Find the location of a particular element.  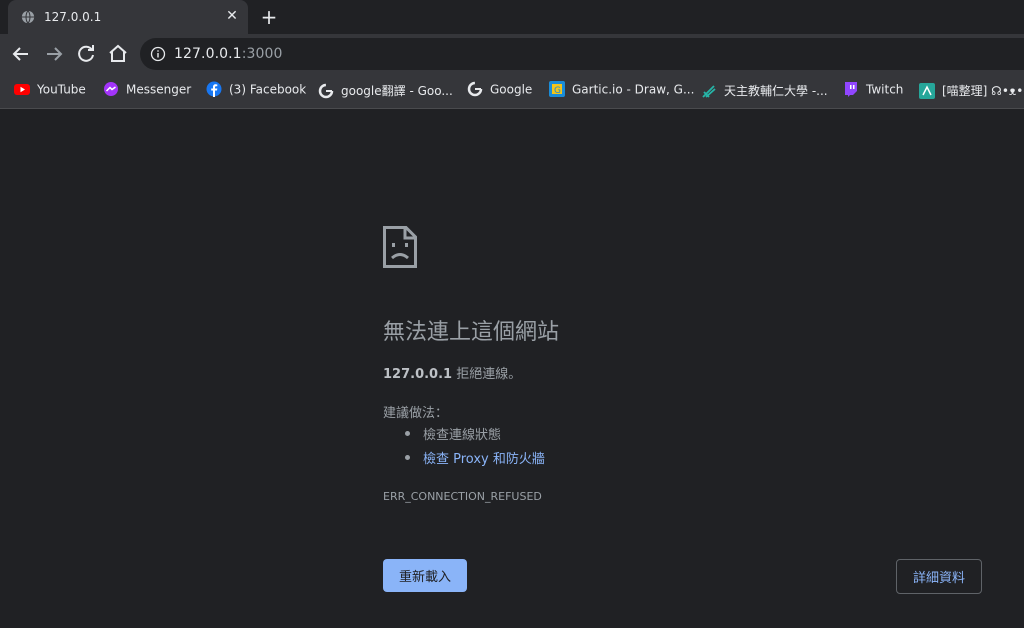

suggestion-check-proxy-link: 檢查 Proxy 和防火牆 is located at coordinates (464, 460).